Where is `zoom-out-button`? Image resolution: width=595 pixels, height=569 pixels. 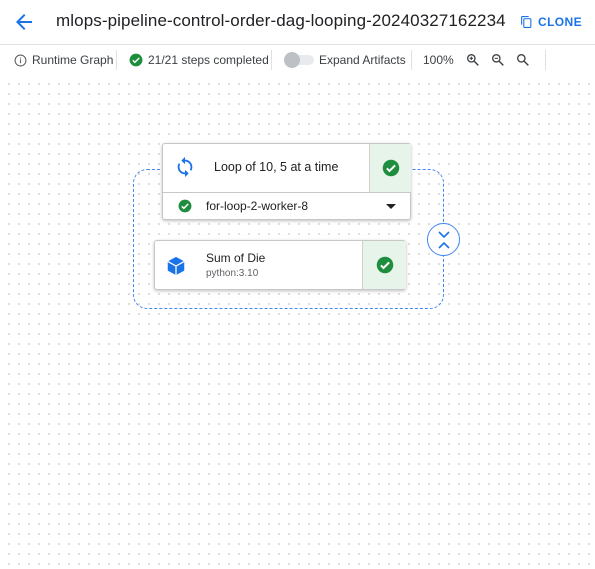 zoom-out-button is located at coordinates (498, 60).